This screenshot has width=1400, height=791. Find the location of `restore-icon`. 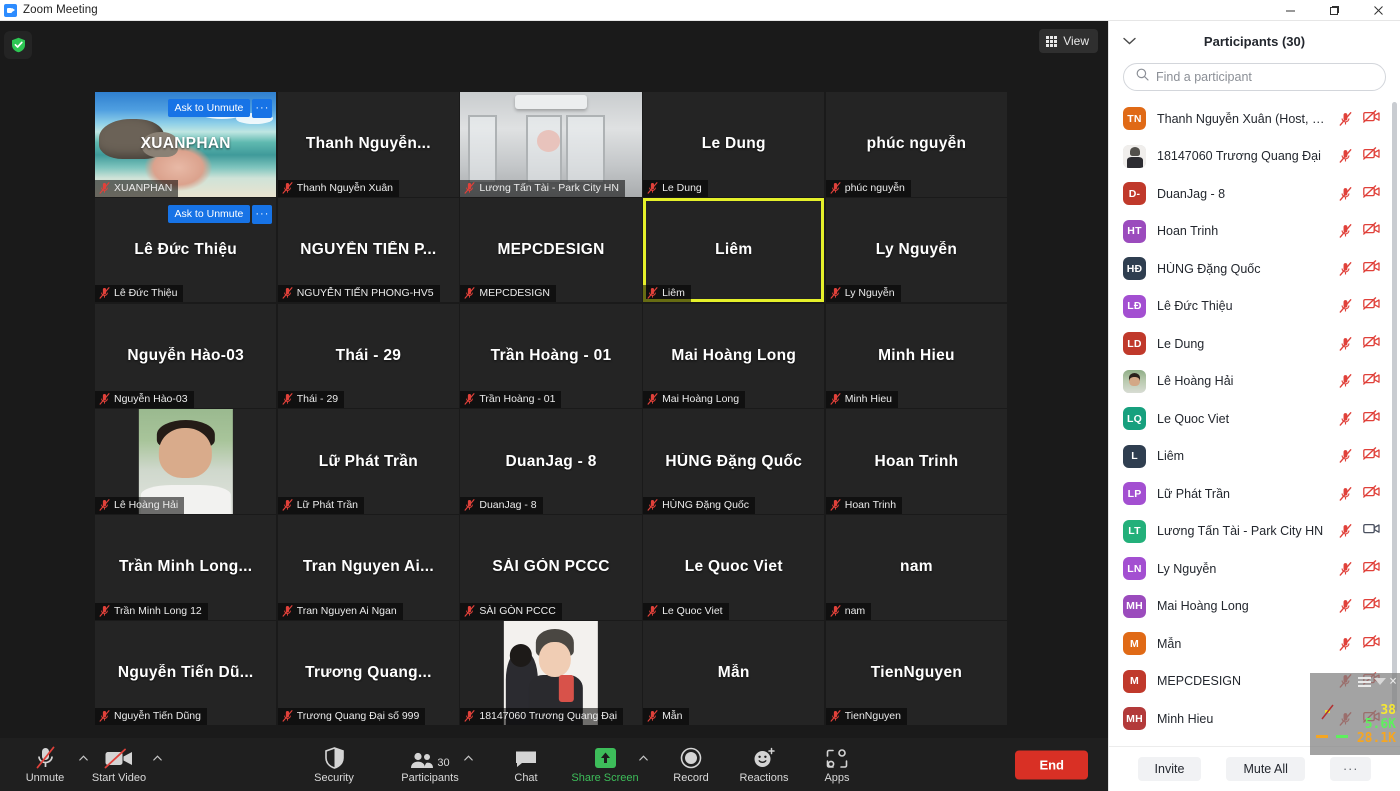

restore-icon is located at coordinates (1334, 10).